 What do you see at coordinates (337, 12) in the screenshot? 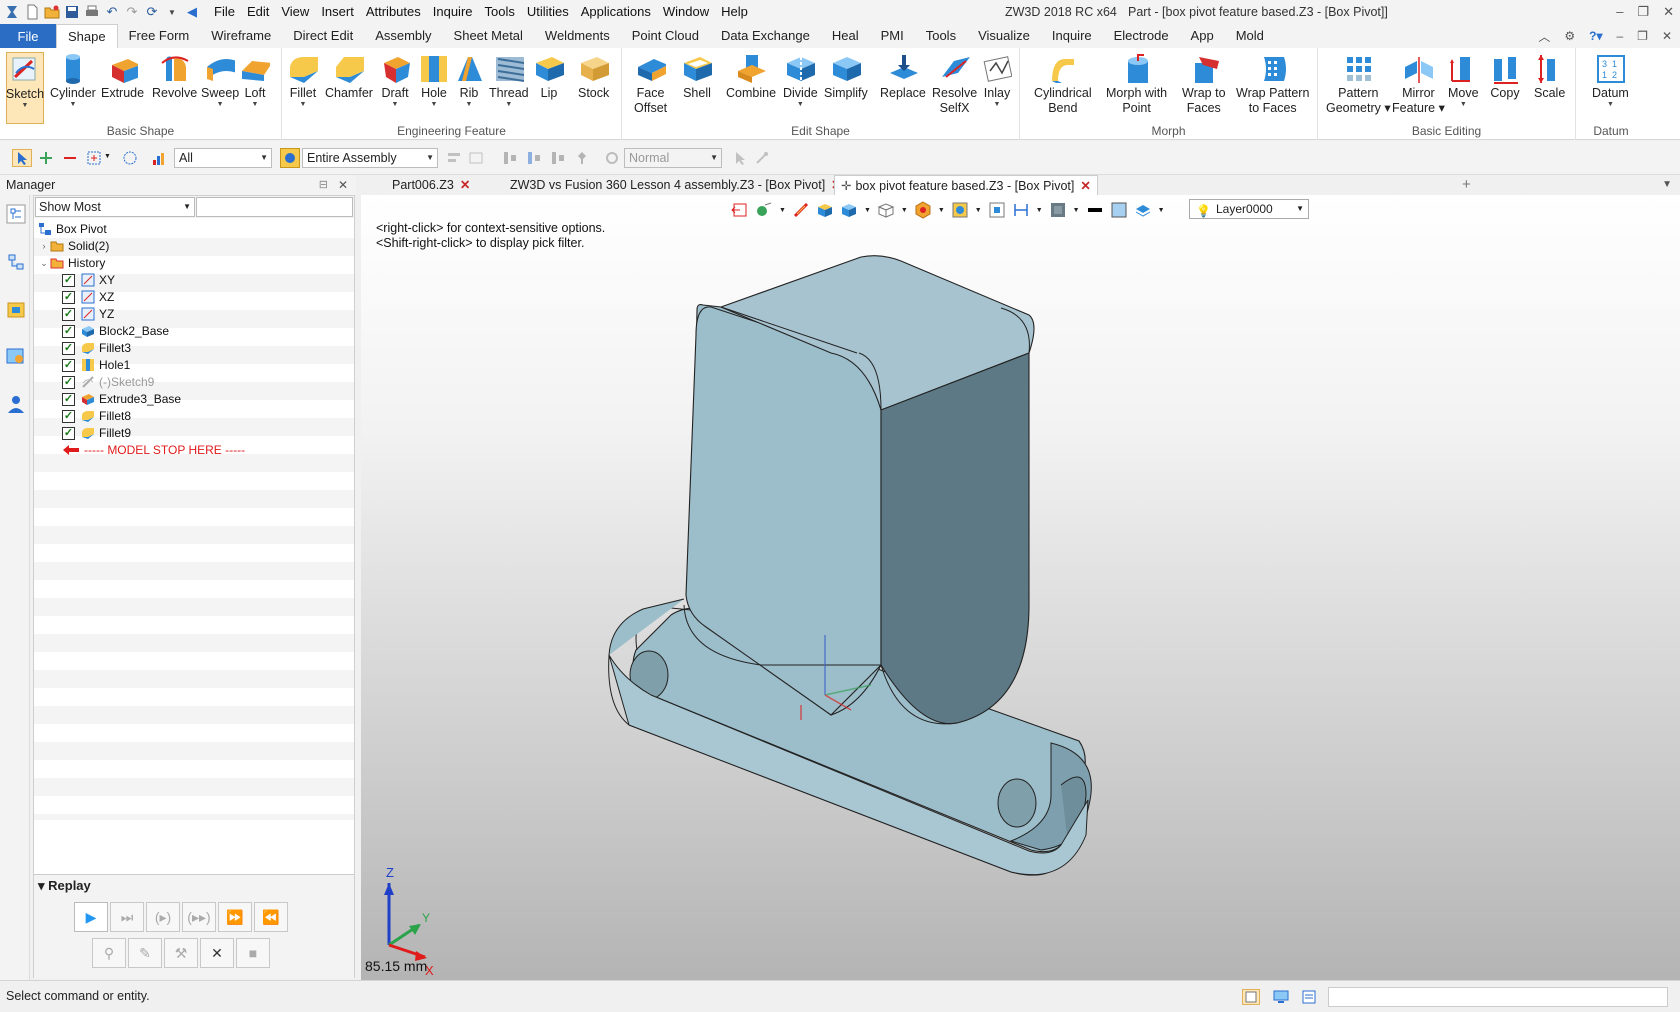
I see `menu-insert: Insert` at bounding box center [337, 12].